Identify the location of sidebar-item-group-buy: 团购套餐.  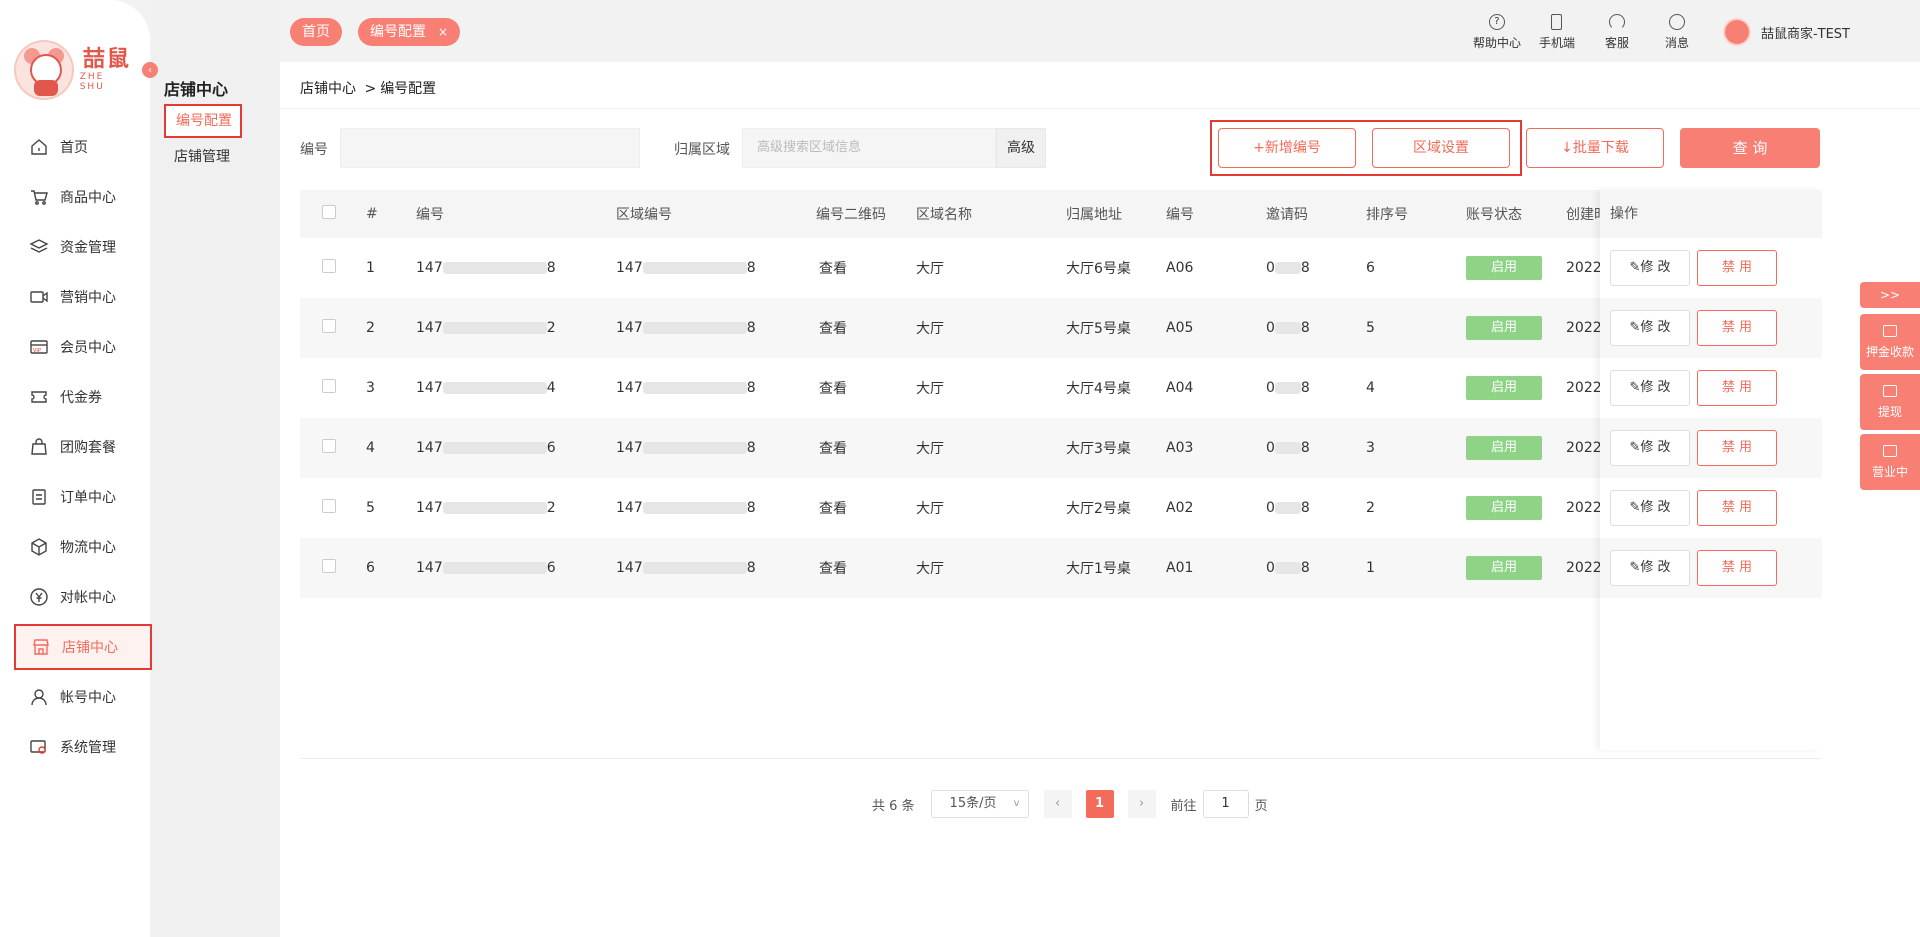
(83, 447).